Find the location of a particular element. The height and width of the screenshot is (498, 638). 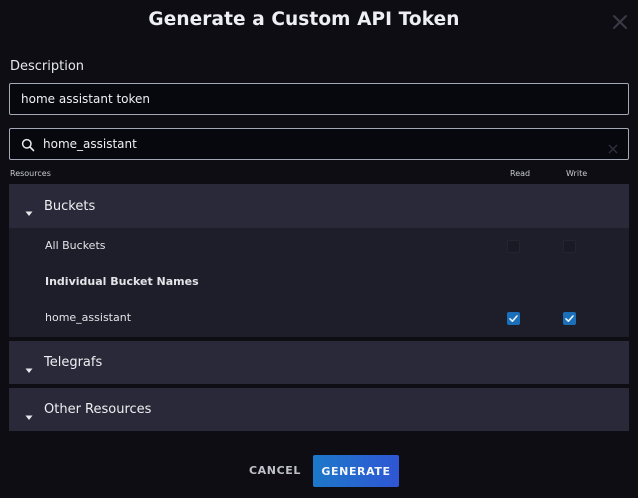

clear-search-icon is located at coordinates (613, 146).